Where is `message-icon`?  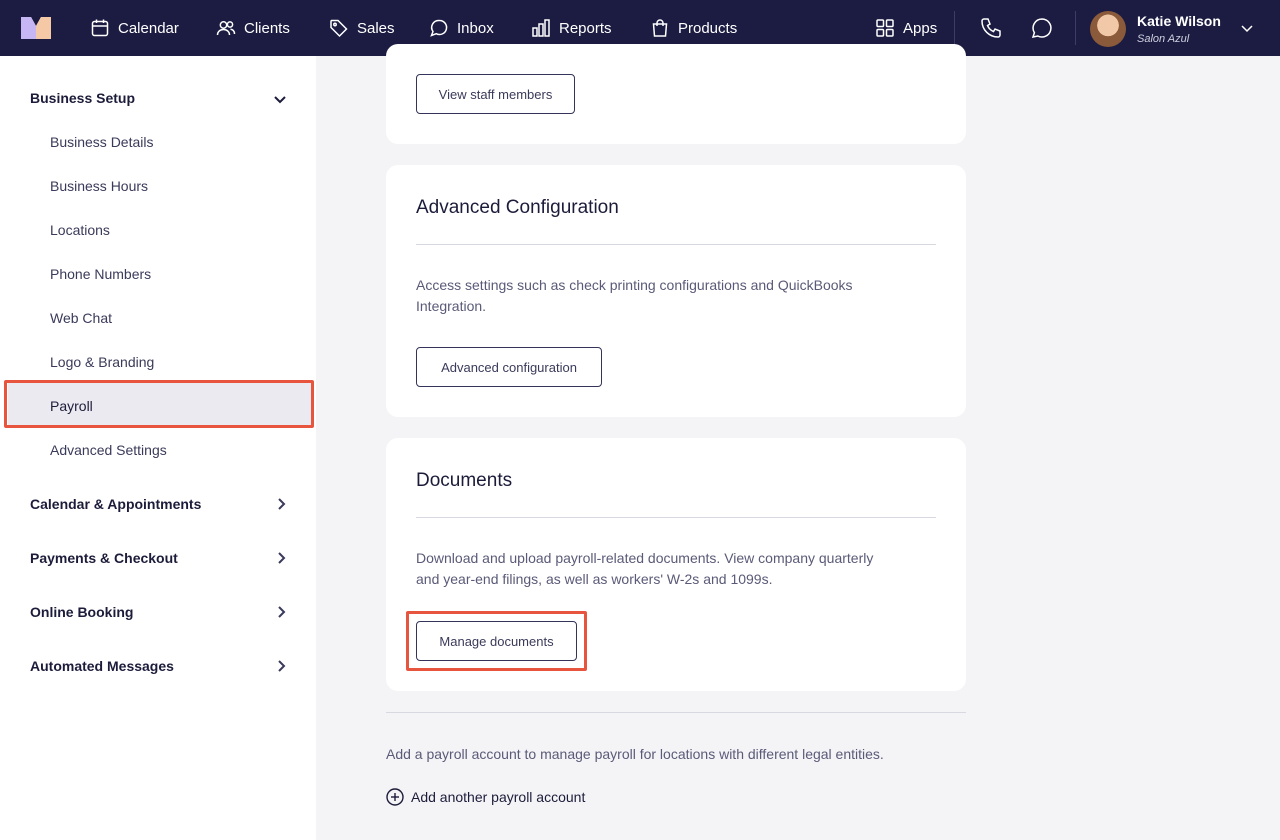 message-icon is located at coordinates (1042, 28).